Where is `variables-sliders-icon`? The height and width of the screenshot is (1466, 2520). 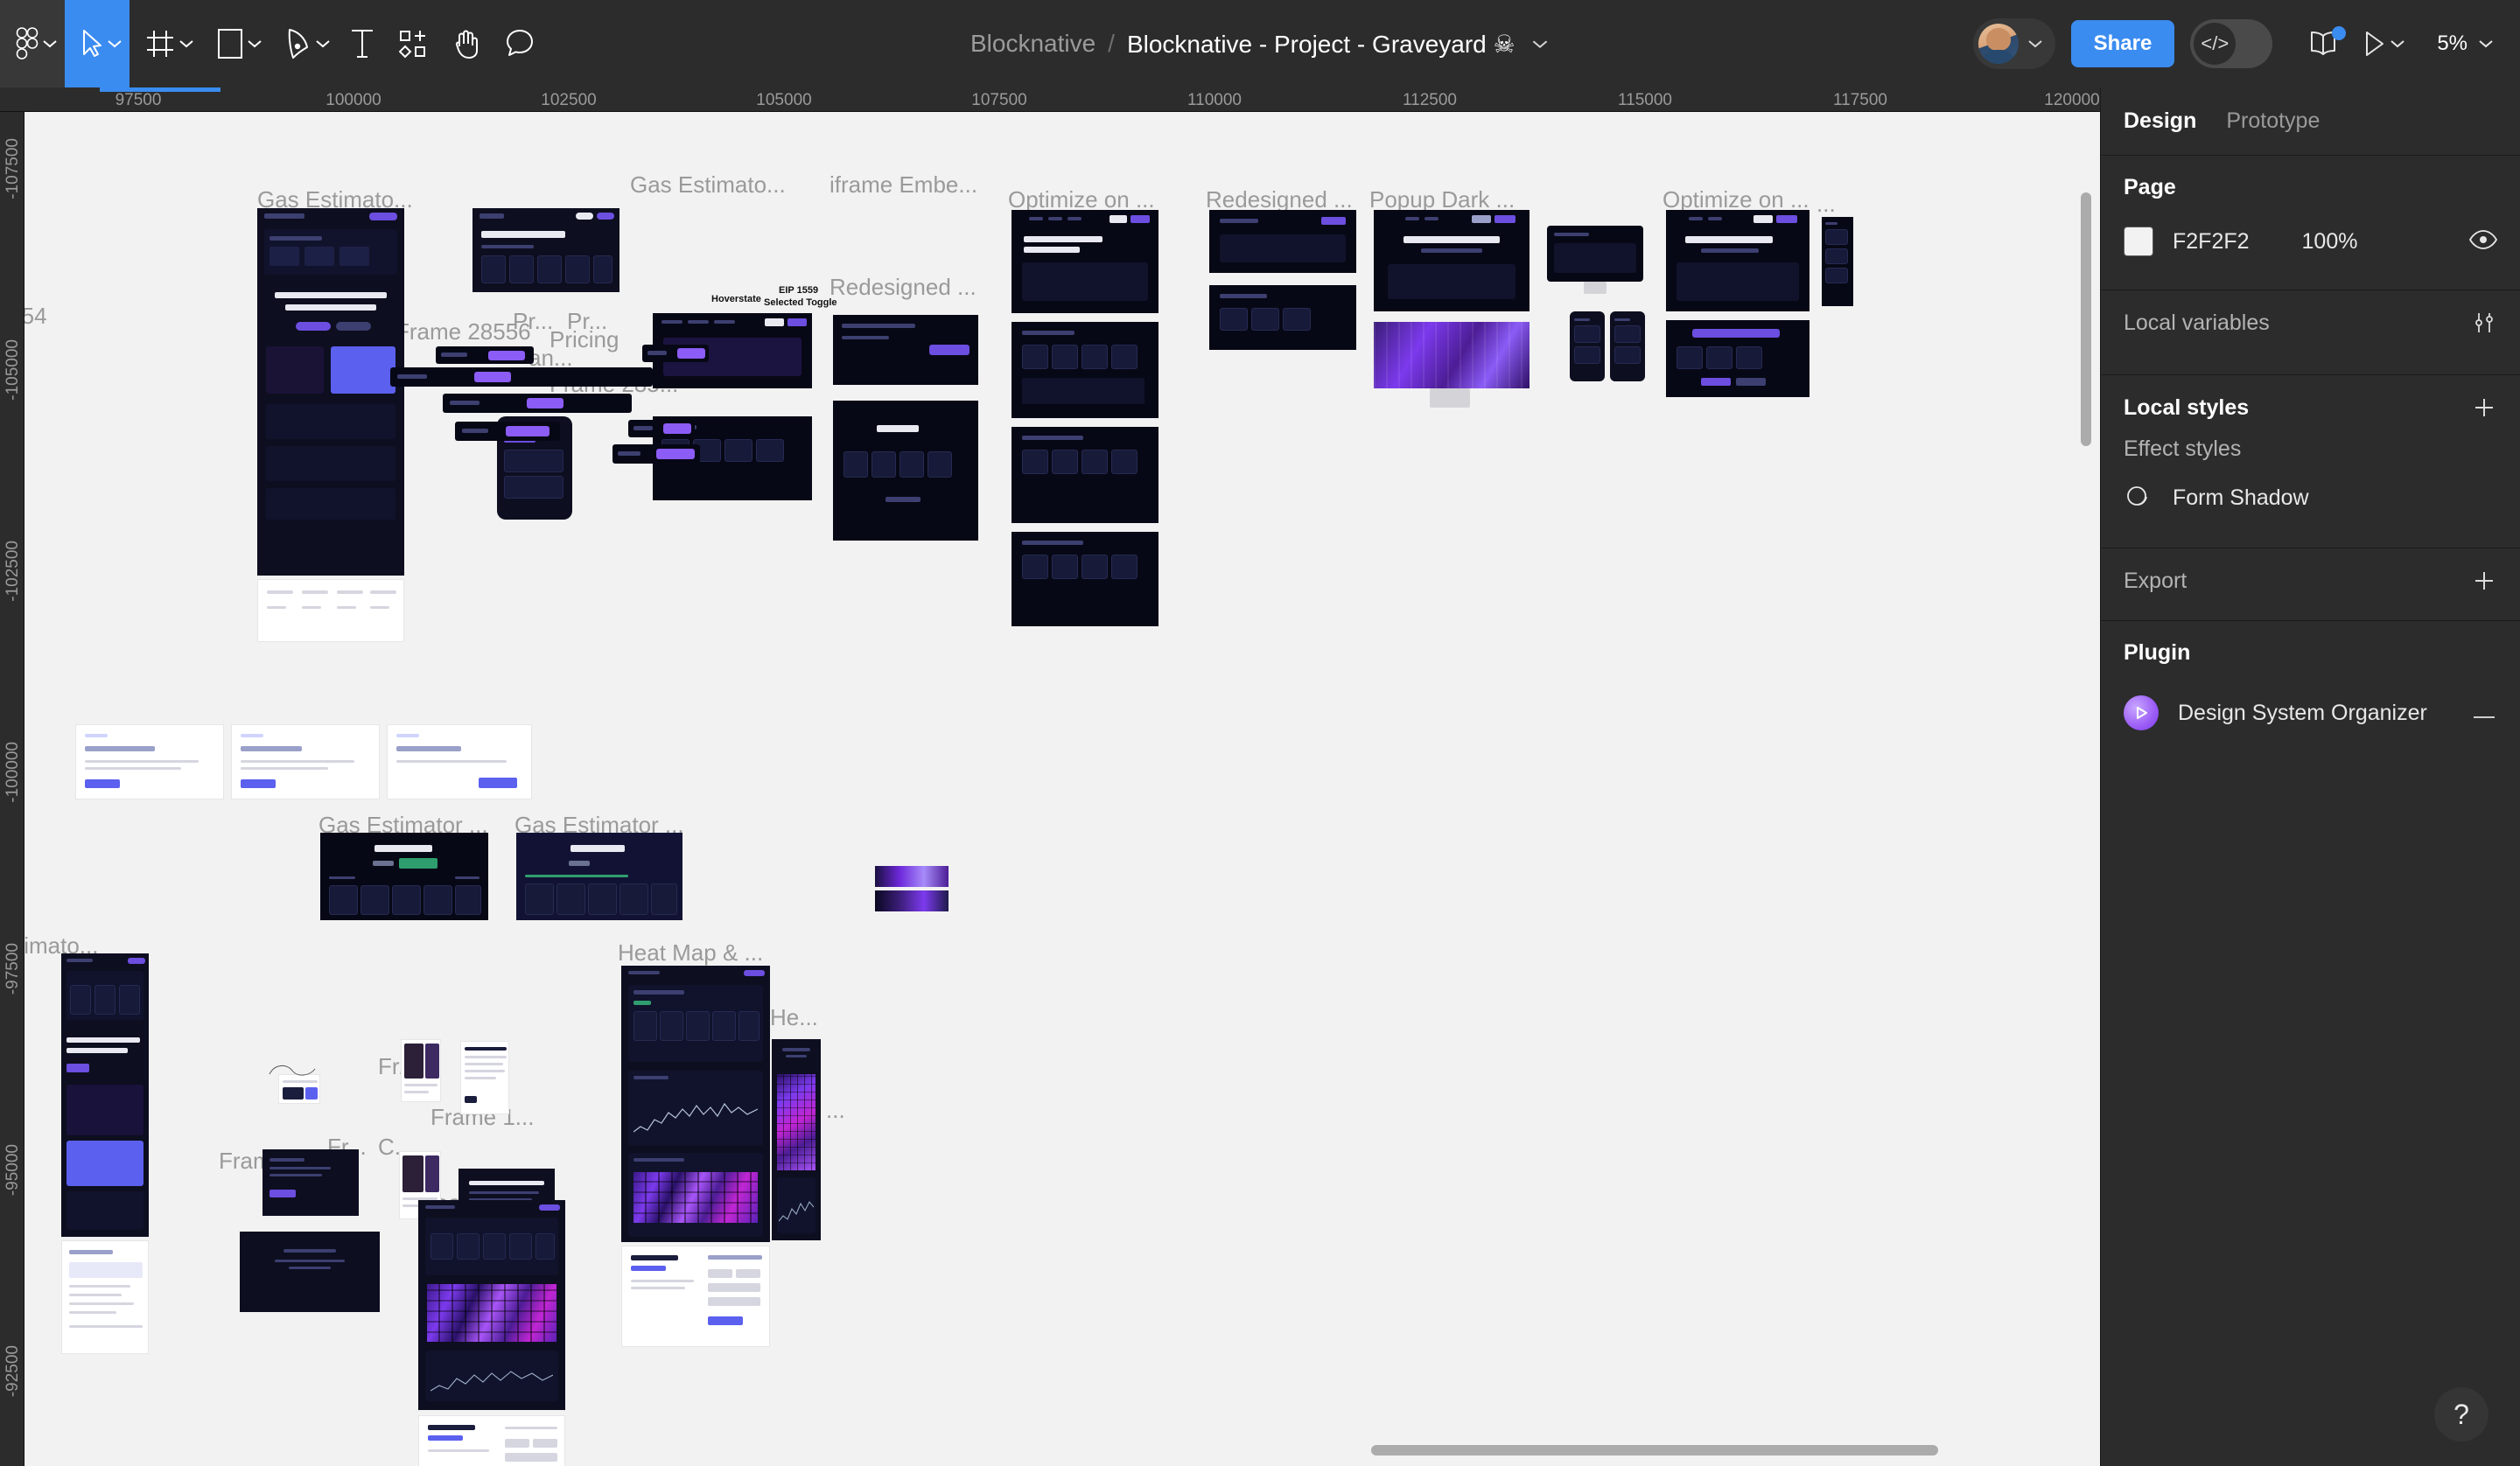 variables-sliders-icon is located at coordinates (2484, 323).